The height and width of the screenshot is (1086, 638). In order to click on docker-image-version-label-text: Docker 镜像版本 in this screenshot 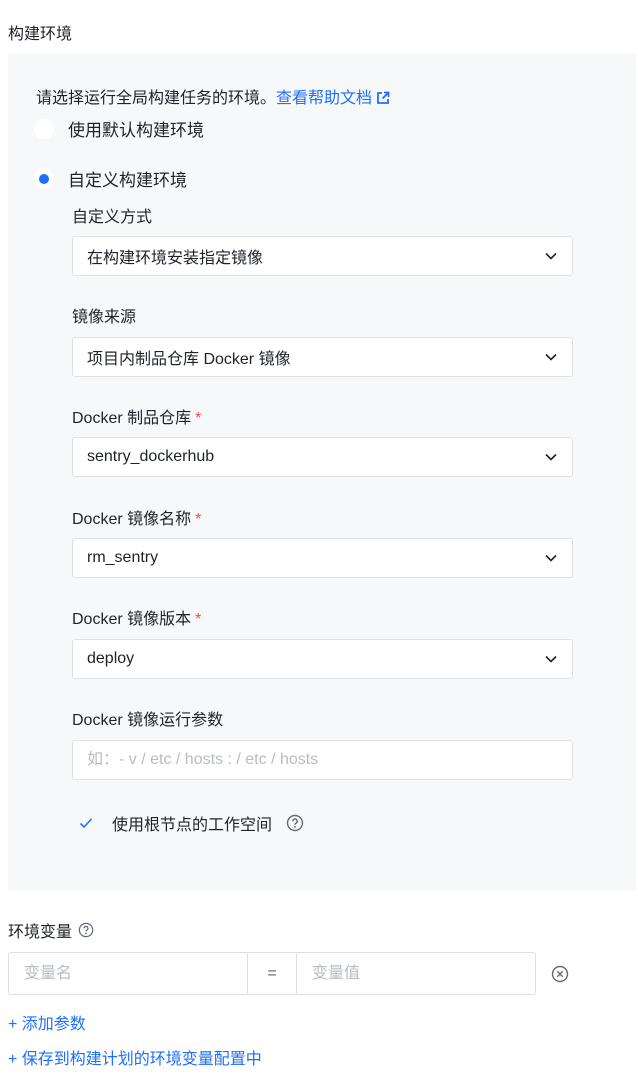, I will do `click(132, 619)`.